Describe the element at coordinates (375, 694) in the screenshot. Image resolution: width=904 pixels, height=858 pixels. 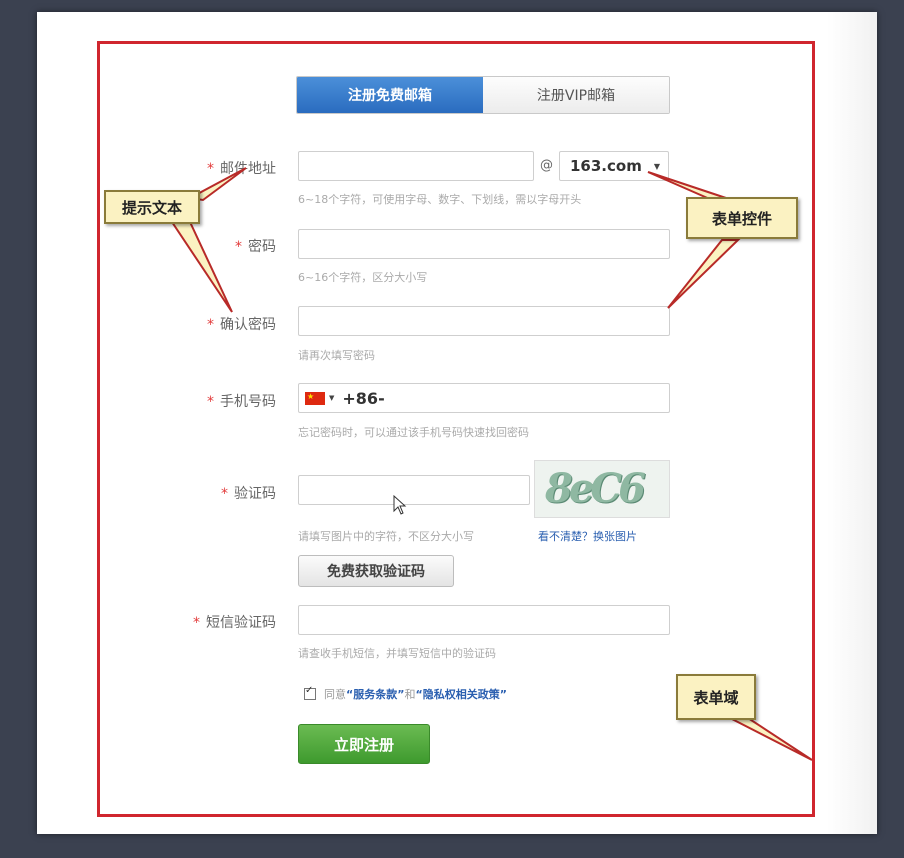
I see `terms-link: “服务条款”` at that location.